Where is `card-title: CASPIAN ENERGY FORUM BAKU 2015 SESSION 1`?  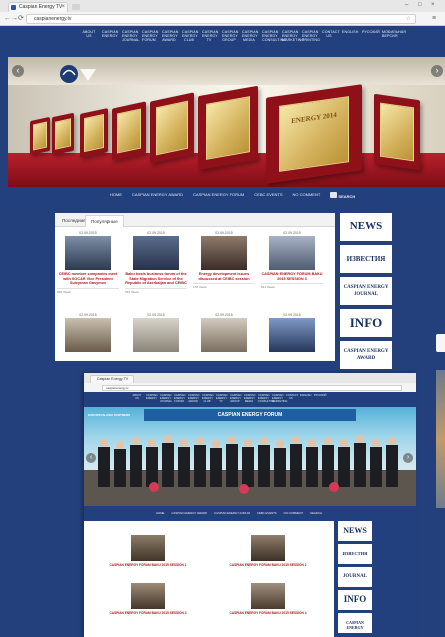 card-title: CASPIAN ENERGY FORUM BAKU 2015 SESSION 1 is located at coordinates (148, 565).